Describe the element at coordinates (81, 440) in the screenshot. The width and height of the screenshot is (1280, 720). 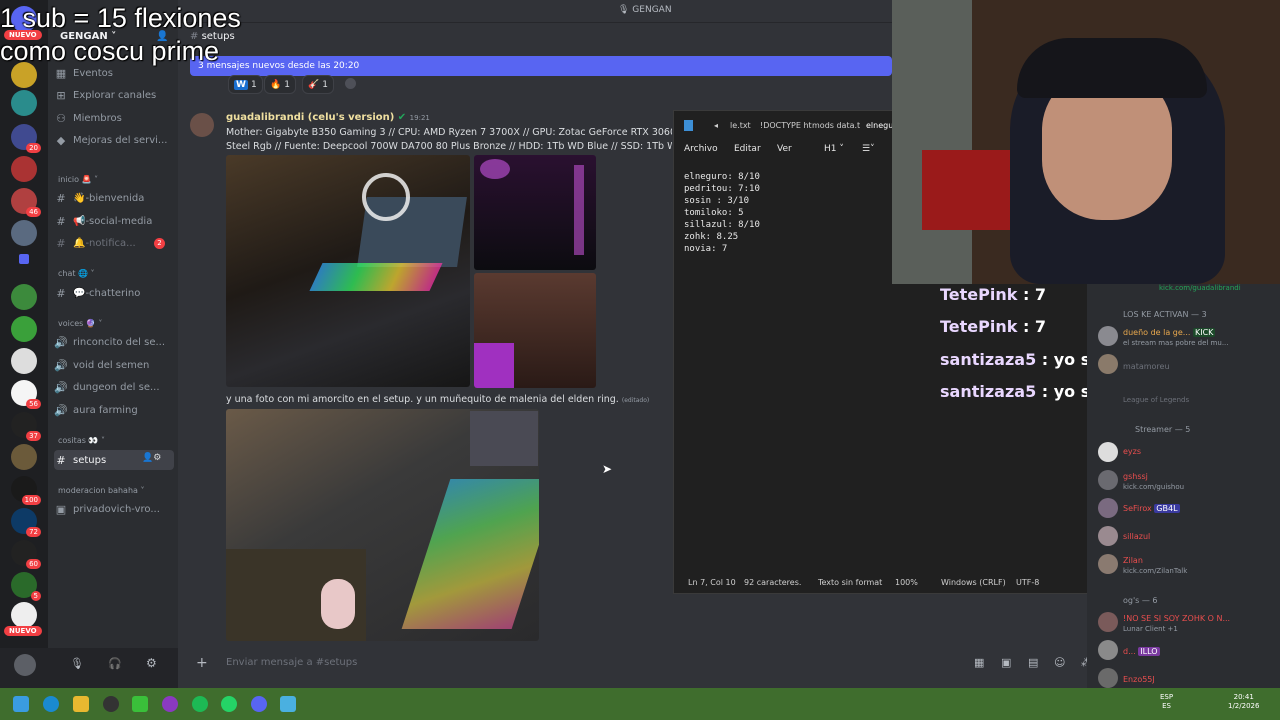
I see `category-cositas: cositas 👀 ˅` at that location.